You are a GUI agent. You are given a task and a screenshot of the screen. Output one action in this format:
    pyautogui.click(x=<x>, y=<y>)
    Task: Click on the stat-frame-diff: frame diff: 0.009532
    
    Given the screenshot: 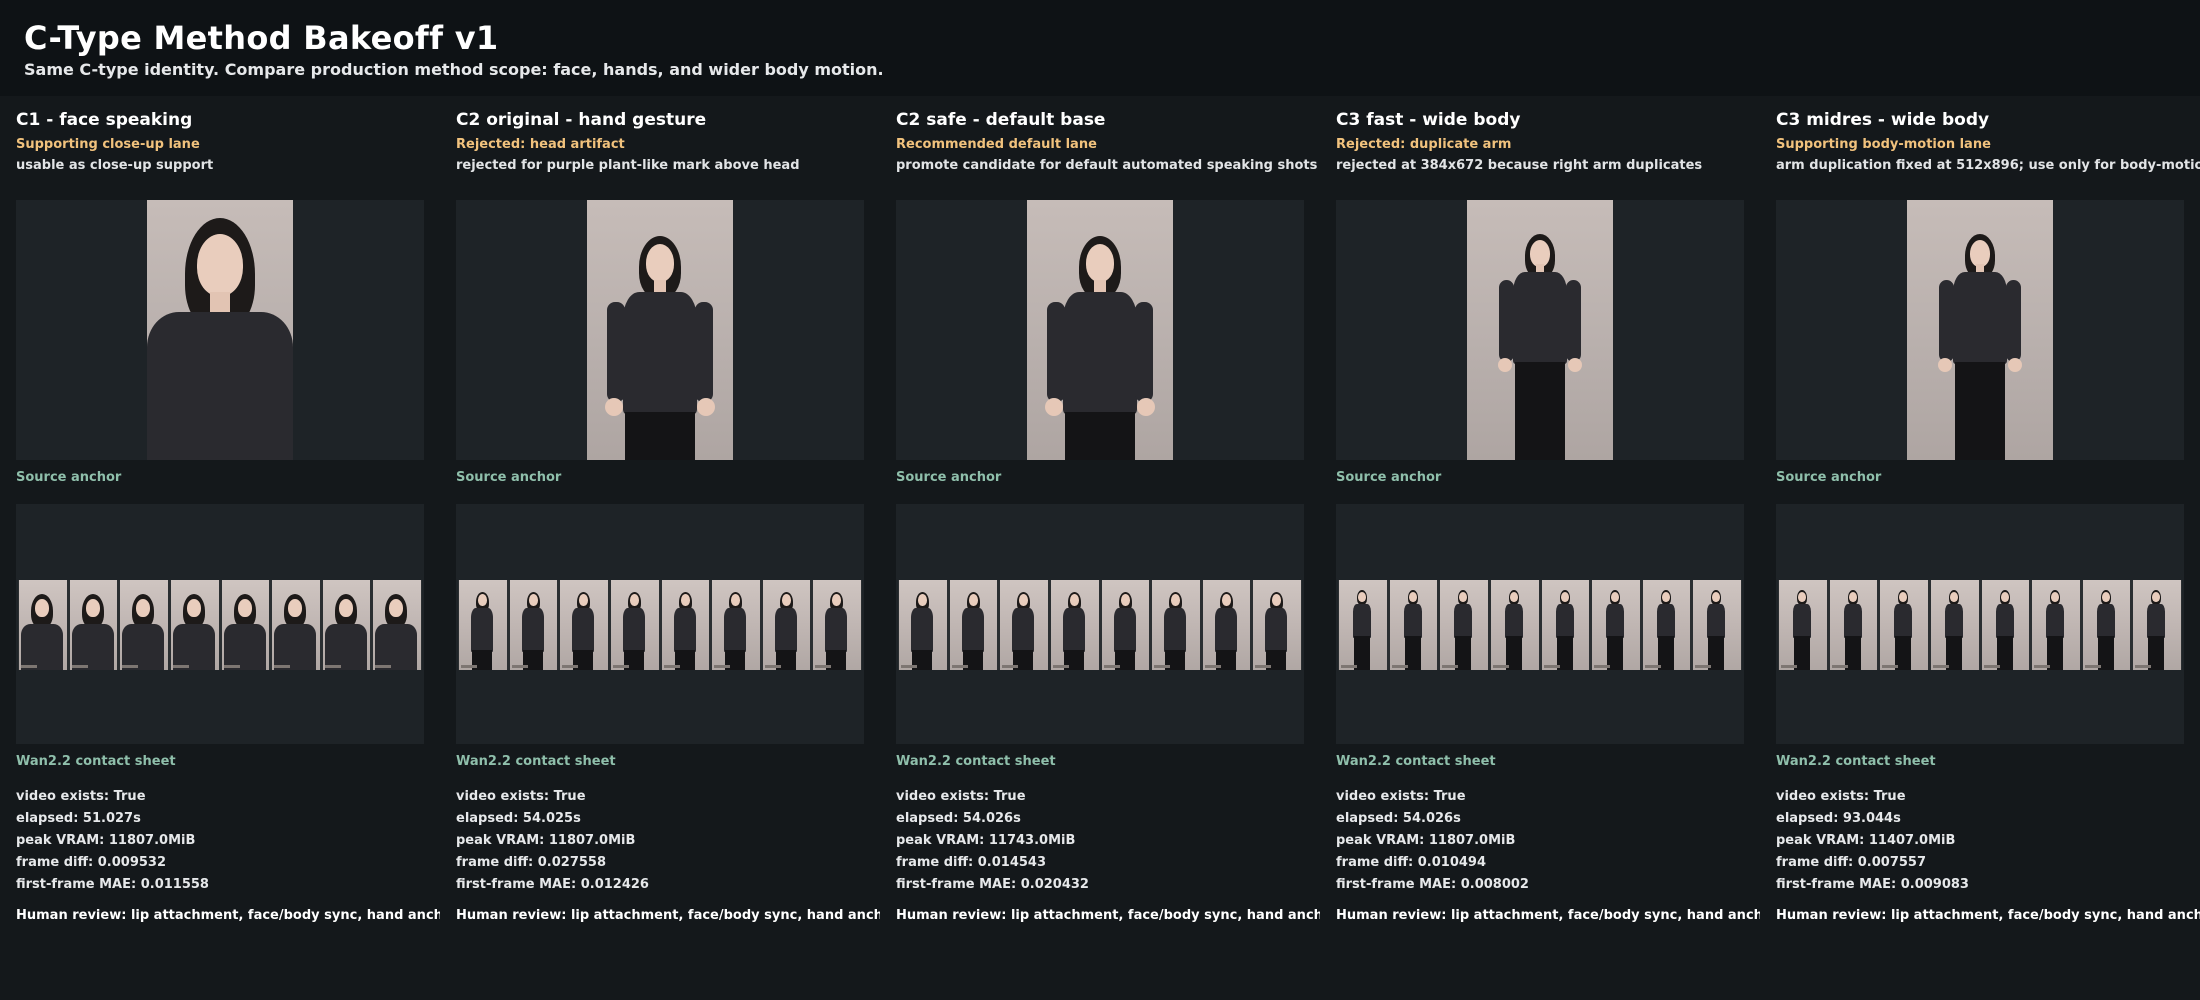 What is the action you would take?
    pyautogui.click(x=91, y=862)
    